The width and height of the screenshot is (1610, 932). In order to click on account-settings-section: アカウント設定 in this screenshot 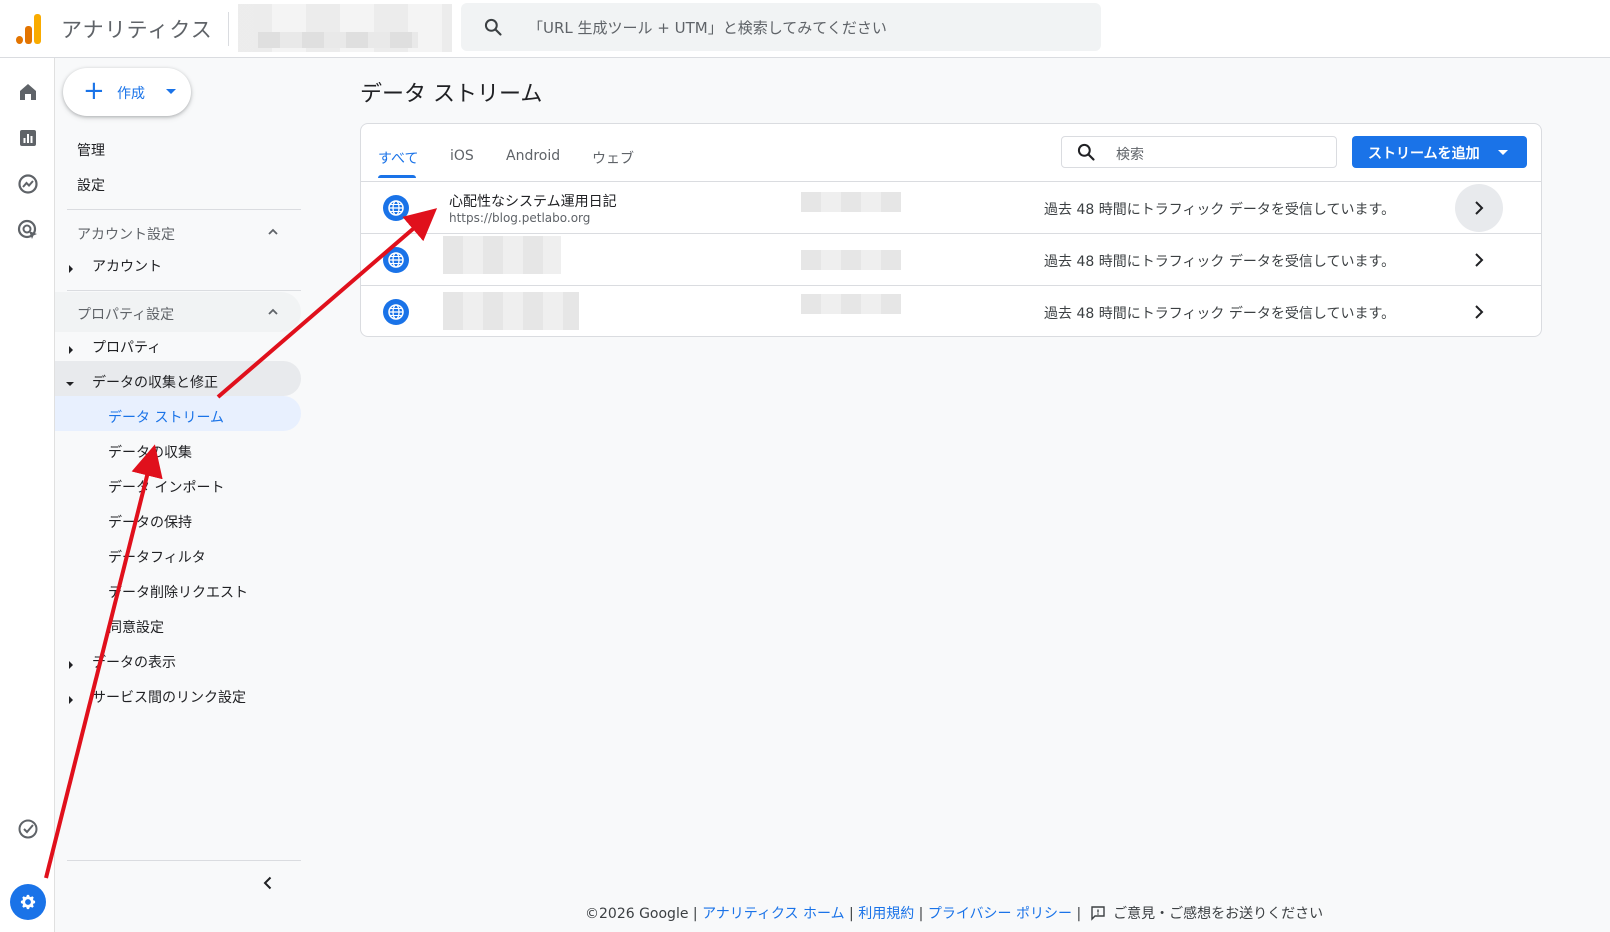, I will do `click(178, 232)`.